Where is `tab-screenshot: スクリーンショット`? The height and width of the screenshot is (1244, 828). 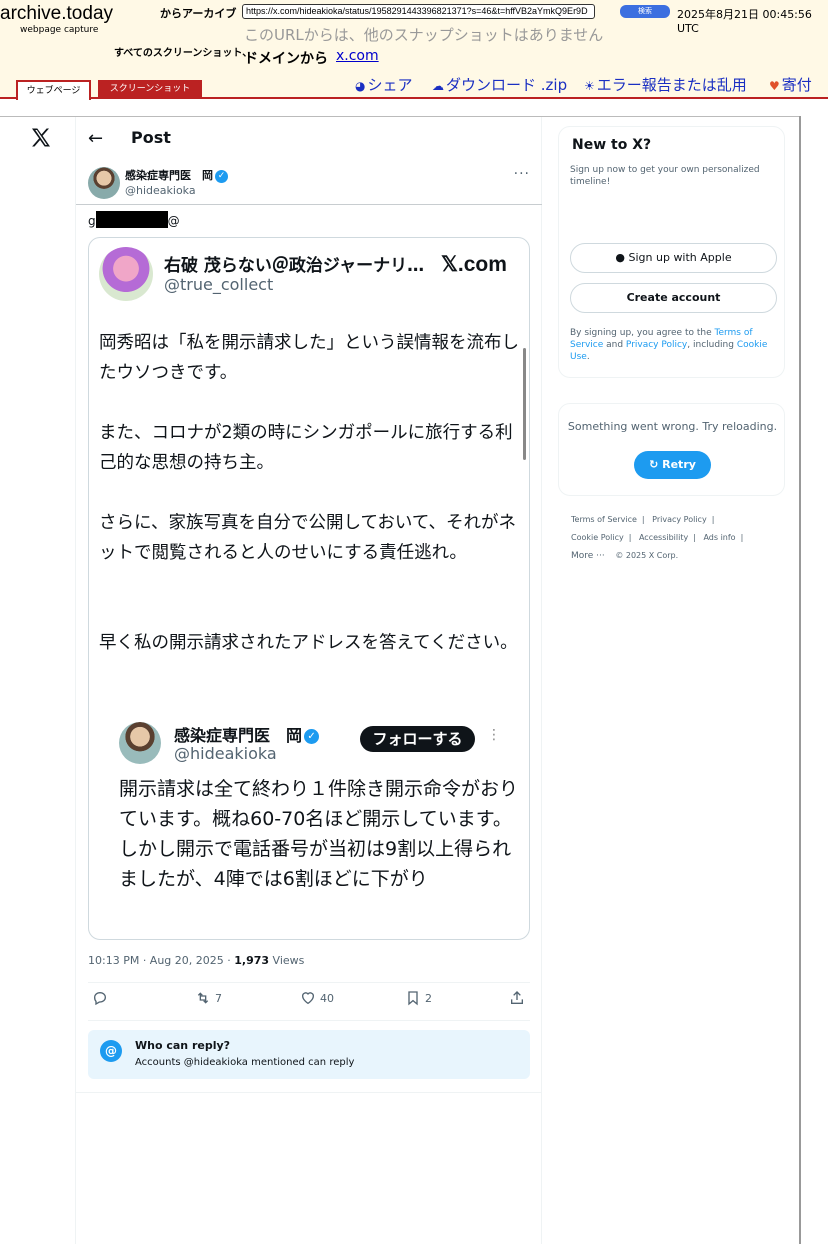 tab-screenshot: スクリーンショット is located at coordinates (150, 89).